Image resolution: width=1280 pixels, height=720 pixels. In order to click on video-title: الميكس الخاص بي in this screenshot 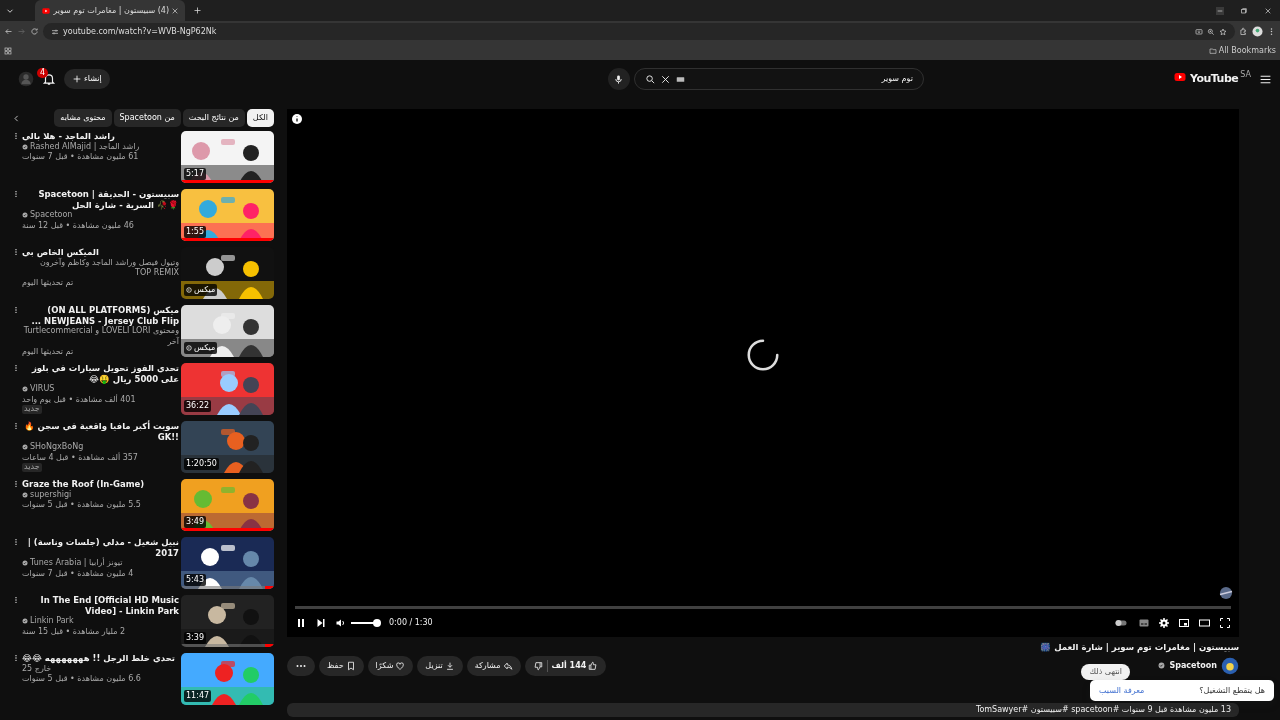, I will do `click(60, 252)`.